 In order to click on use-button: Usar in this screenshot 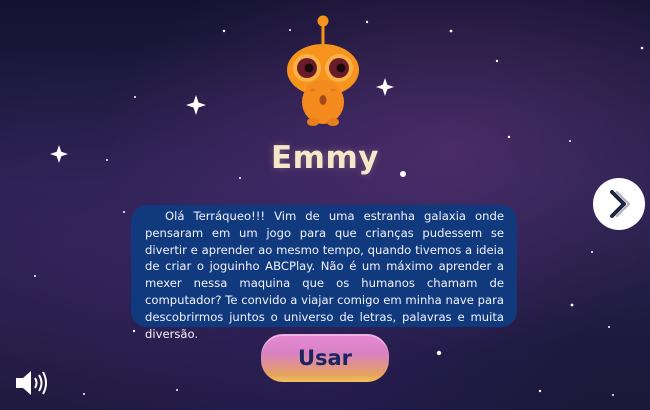, I will do `click(325, 358)`.